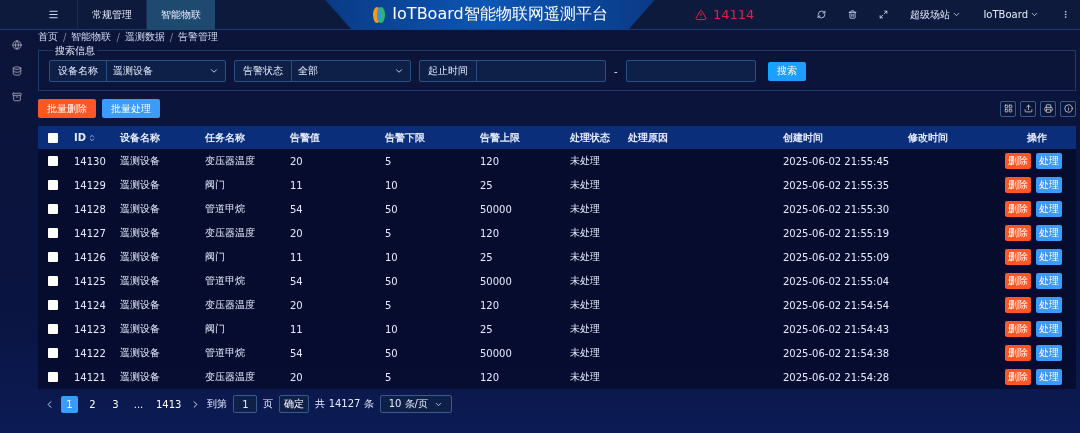  I want to click on user-dropdown: IoTBoard, so click(1011, 14).